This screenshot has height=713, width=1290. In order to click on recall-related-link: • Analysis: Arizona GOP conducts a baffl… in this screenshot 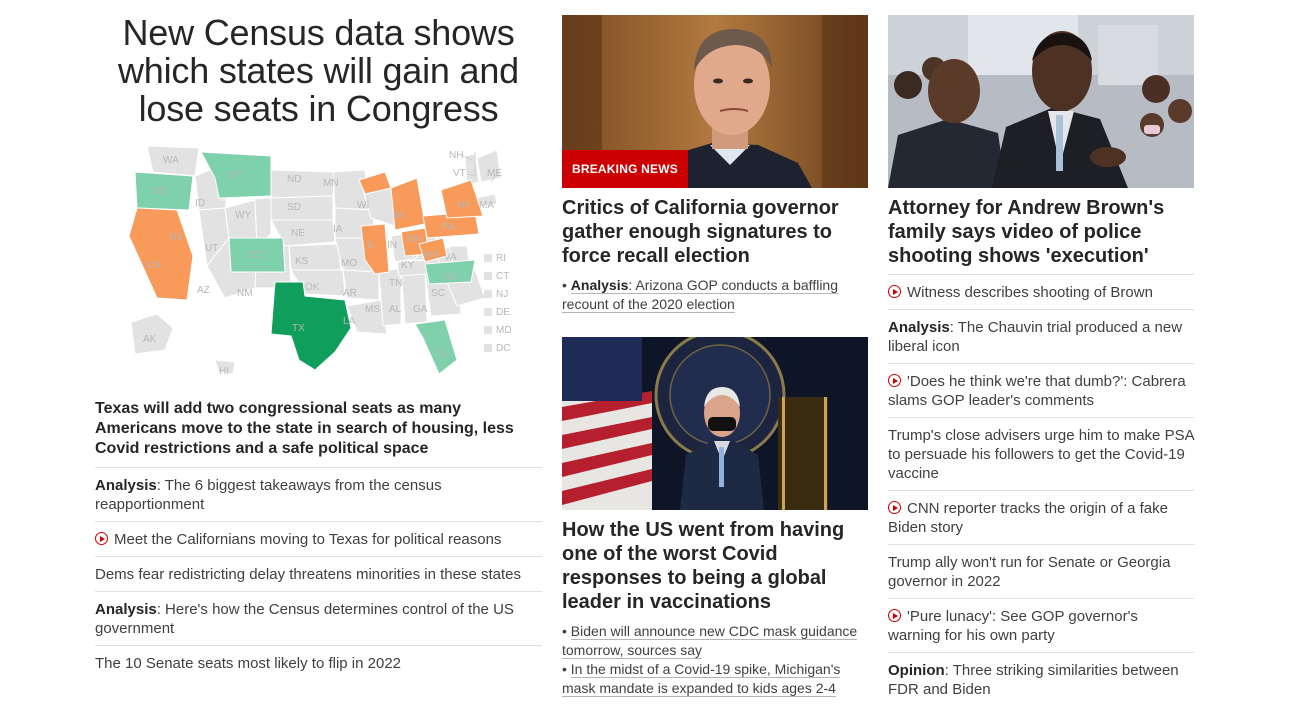, I will do `click(715, 295)`.